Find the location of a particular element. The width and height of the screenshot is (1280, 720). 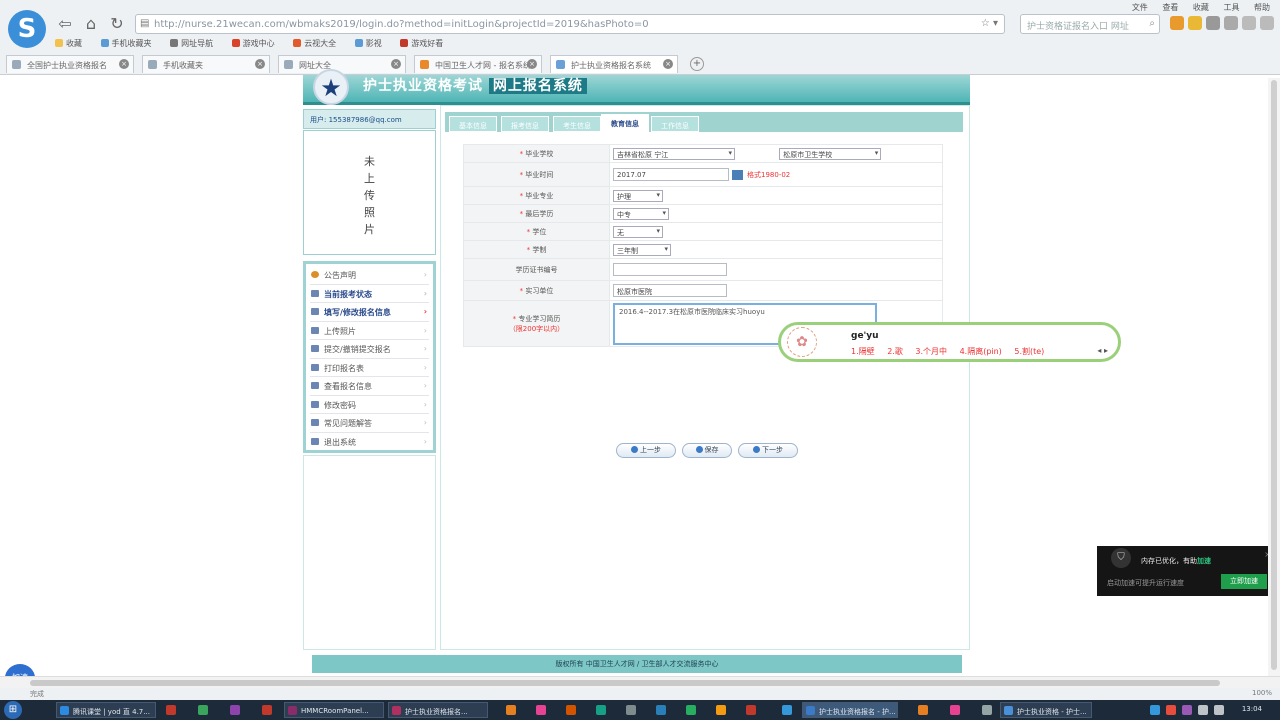

window-menu-item: 帮助 is located at coordinates (1262, 7).